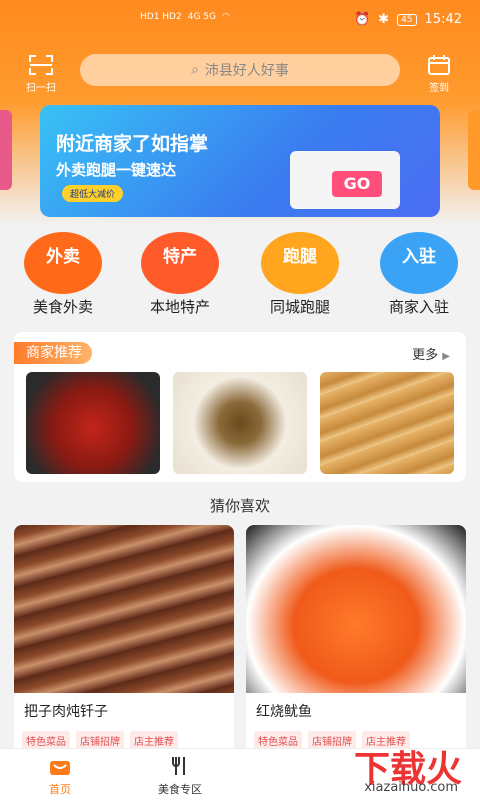 This screenshot has height=800, width=480. What do you see at coordinates (240, 161) in the screenshot?
I see `promo-banner: 附近商家了如指掌 外卖跑腿一键速达 超低大减价 GO` at bounding box center [240, 161].